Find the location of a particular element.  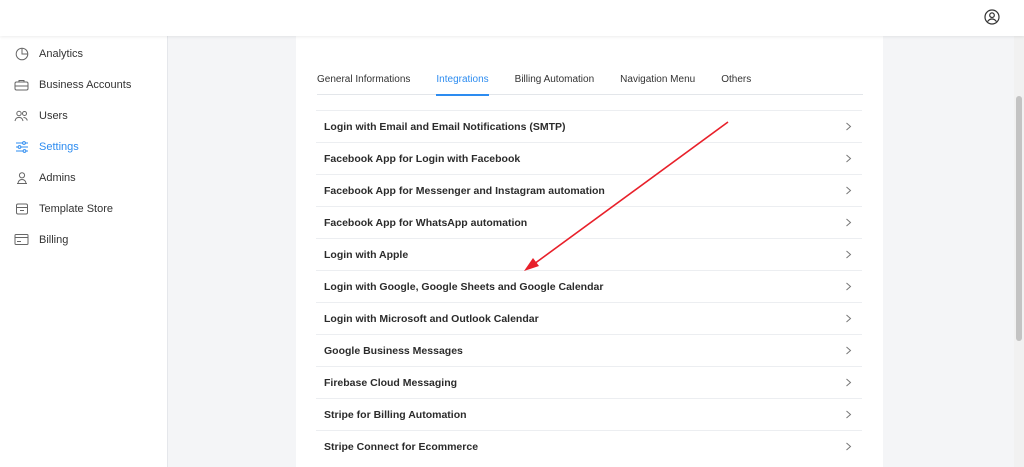

sidebar-item-label: Settings is located at coordinates (59, 146).